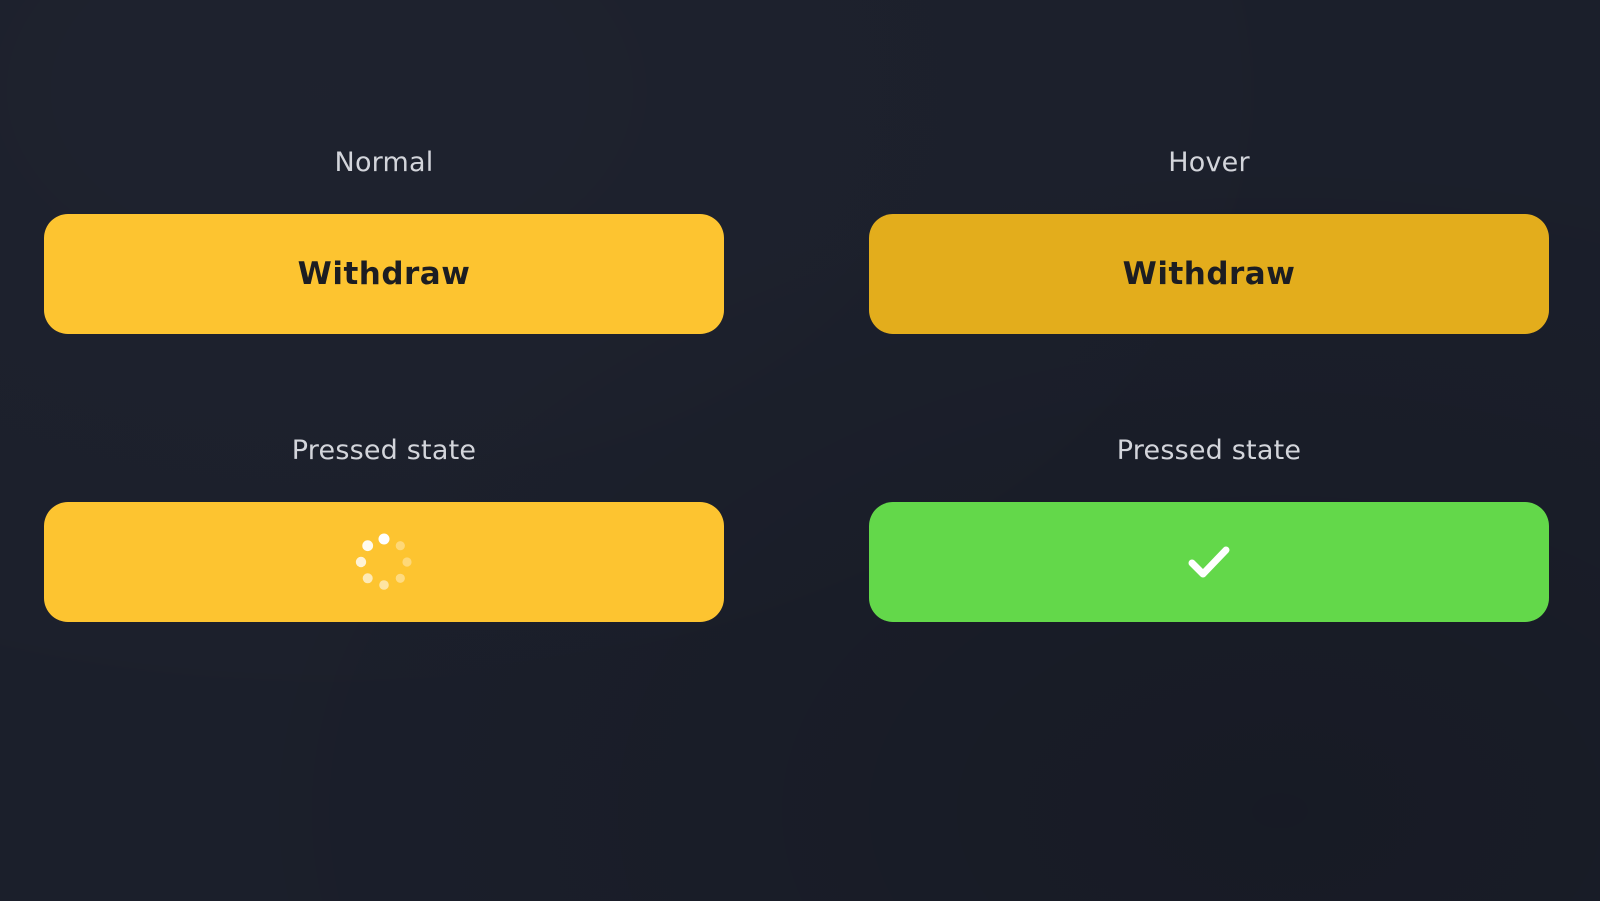 The width and height of the screenshot is (1600, 901). I want to click on withdraw-button-pressed-loading, so click(384, 562).